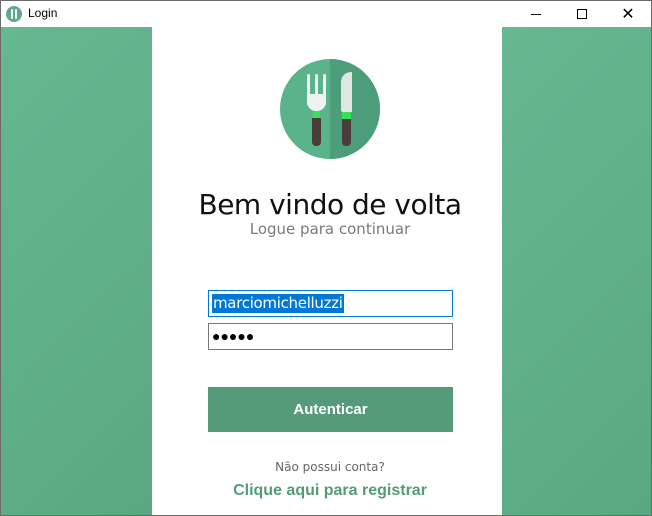  I want to click on window-title: Login, so click(43, 13).